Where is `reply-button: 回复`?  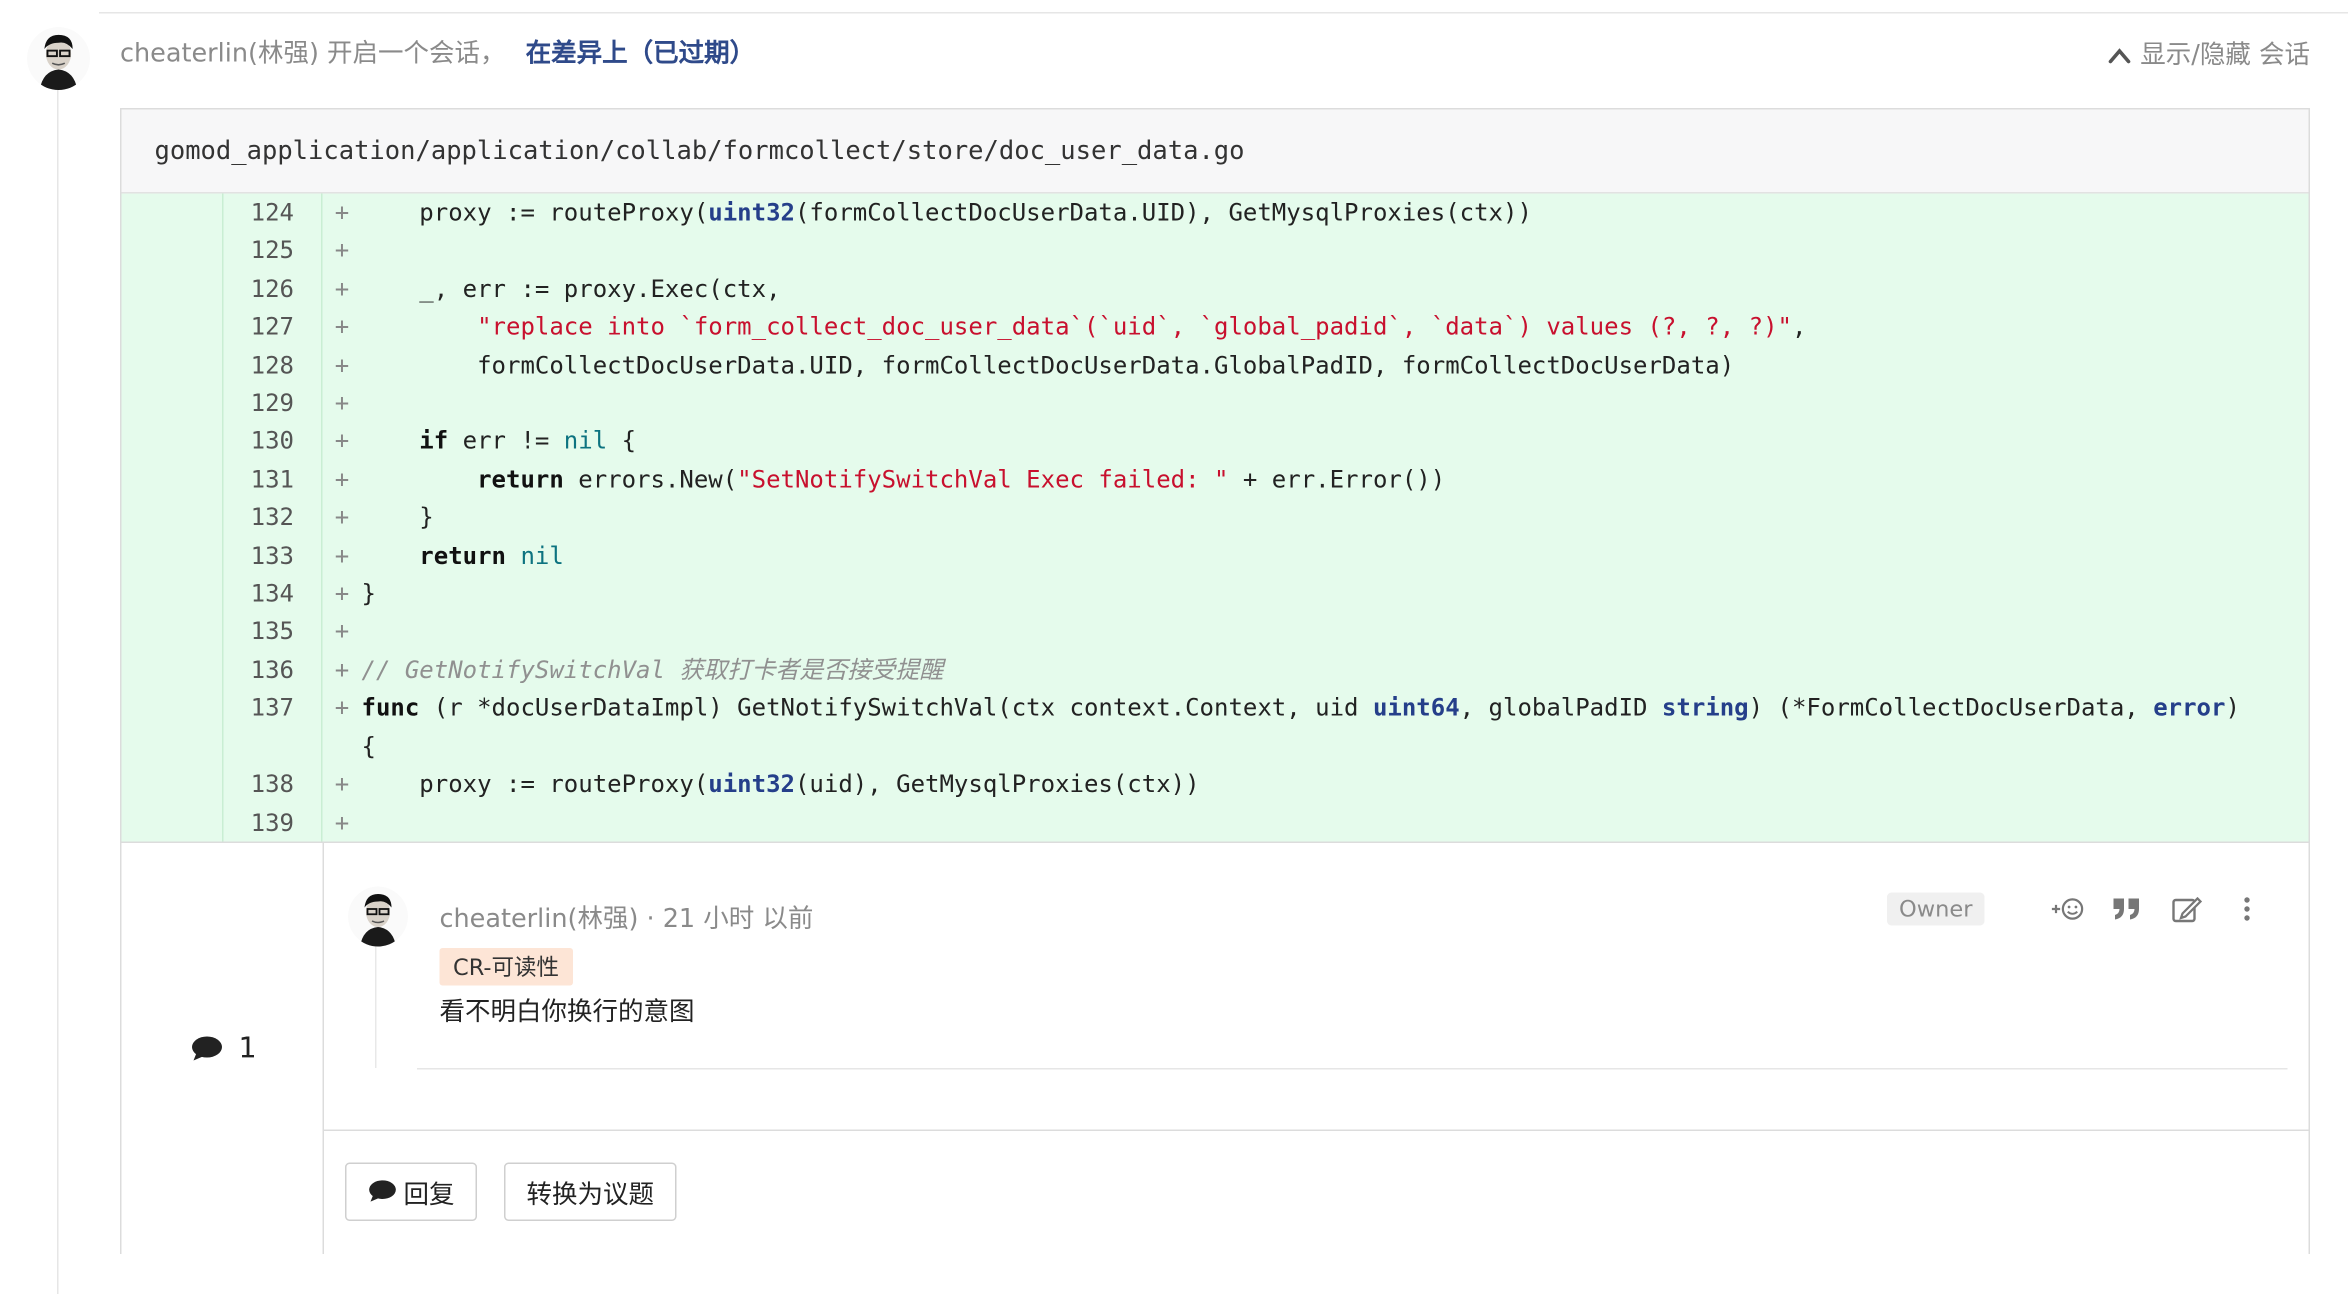
reply-button: 回复 is located at coordinates (411, 1191).